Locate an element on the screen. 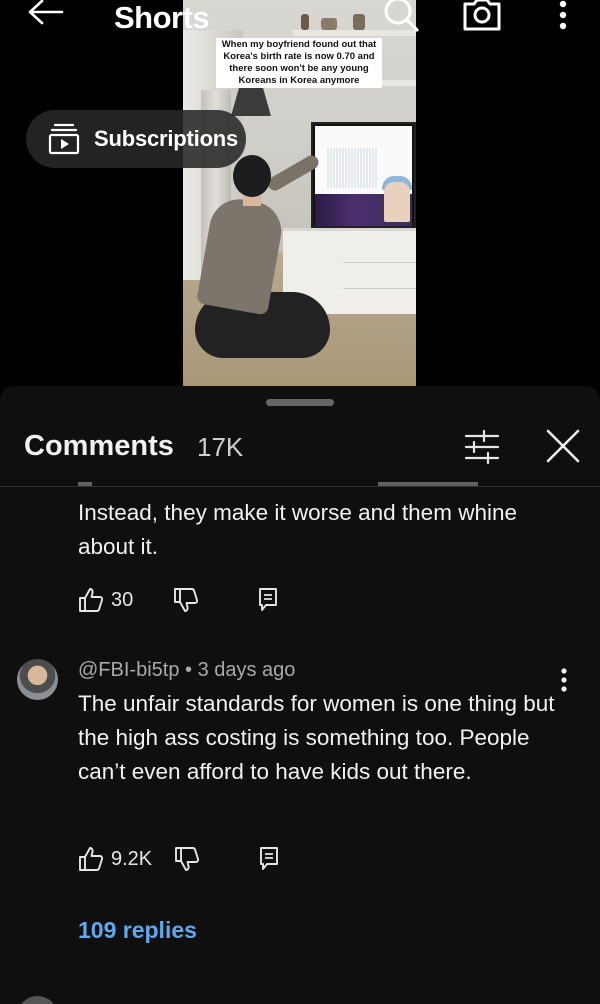 Image resolution: width=600 pixels, height=1004 pixels. top-bar: Shorts is located at coordinates (300, 20).